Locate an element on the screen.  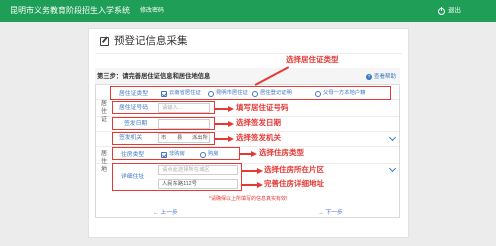
group-label-residence: 居住地 is located at coordinates (103, 162).